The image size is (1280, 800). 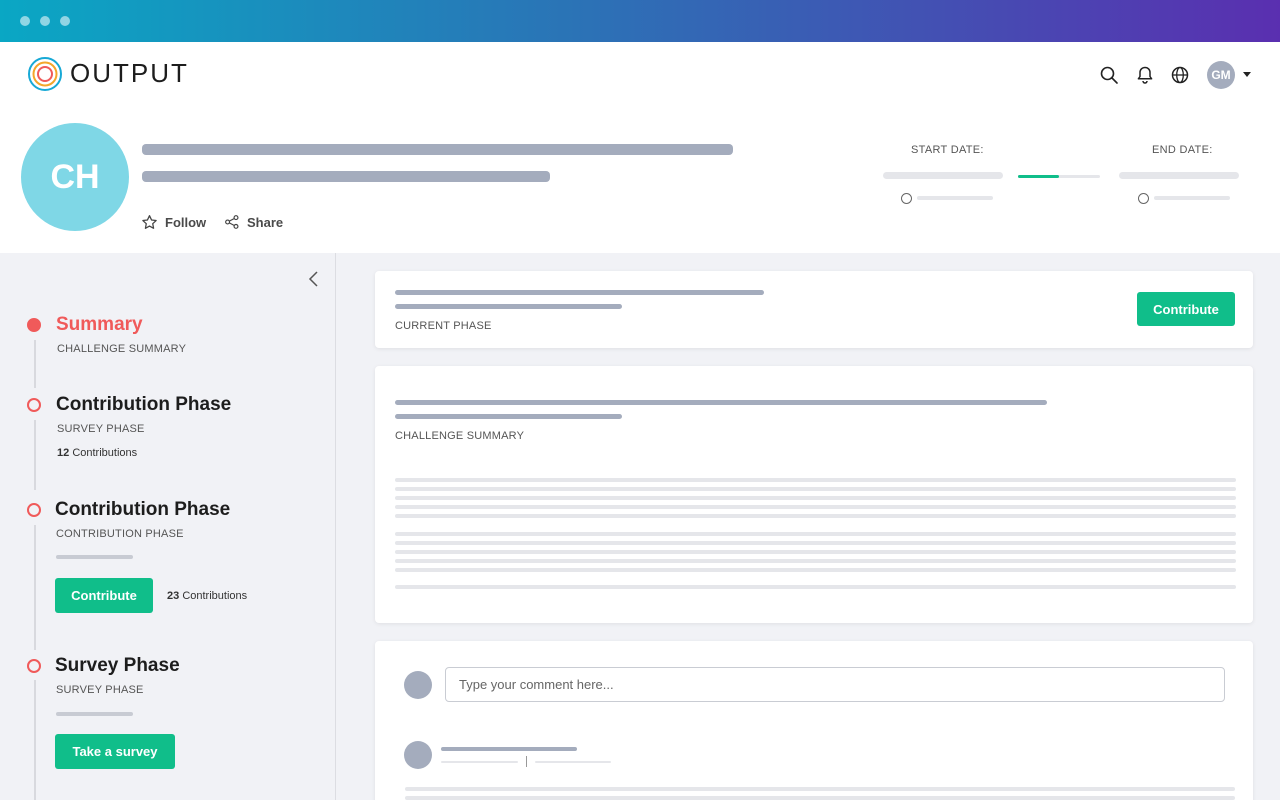 What do you see at coordinates (129, 73) in the screenshot?
I see `brand-name: OUTPUT` at bounding box center [129, 73].